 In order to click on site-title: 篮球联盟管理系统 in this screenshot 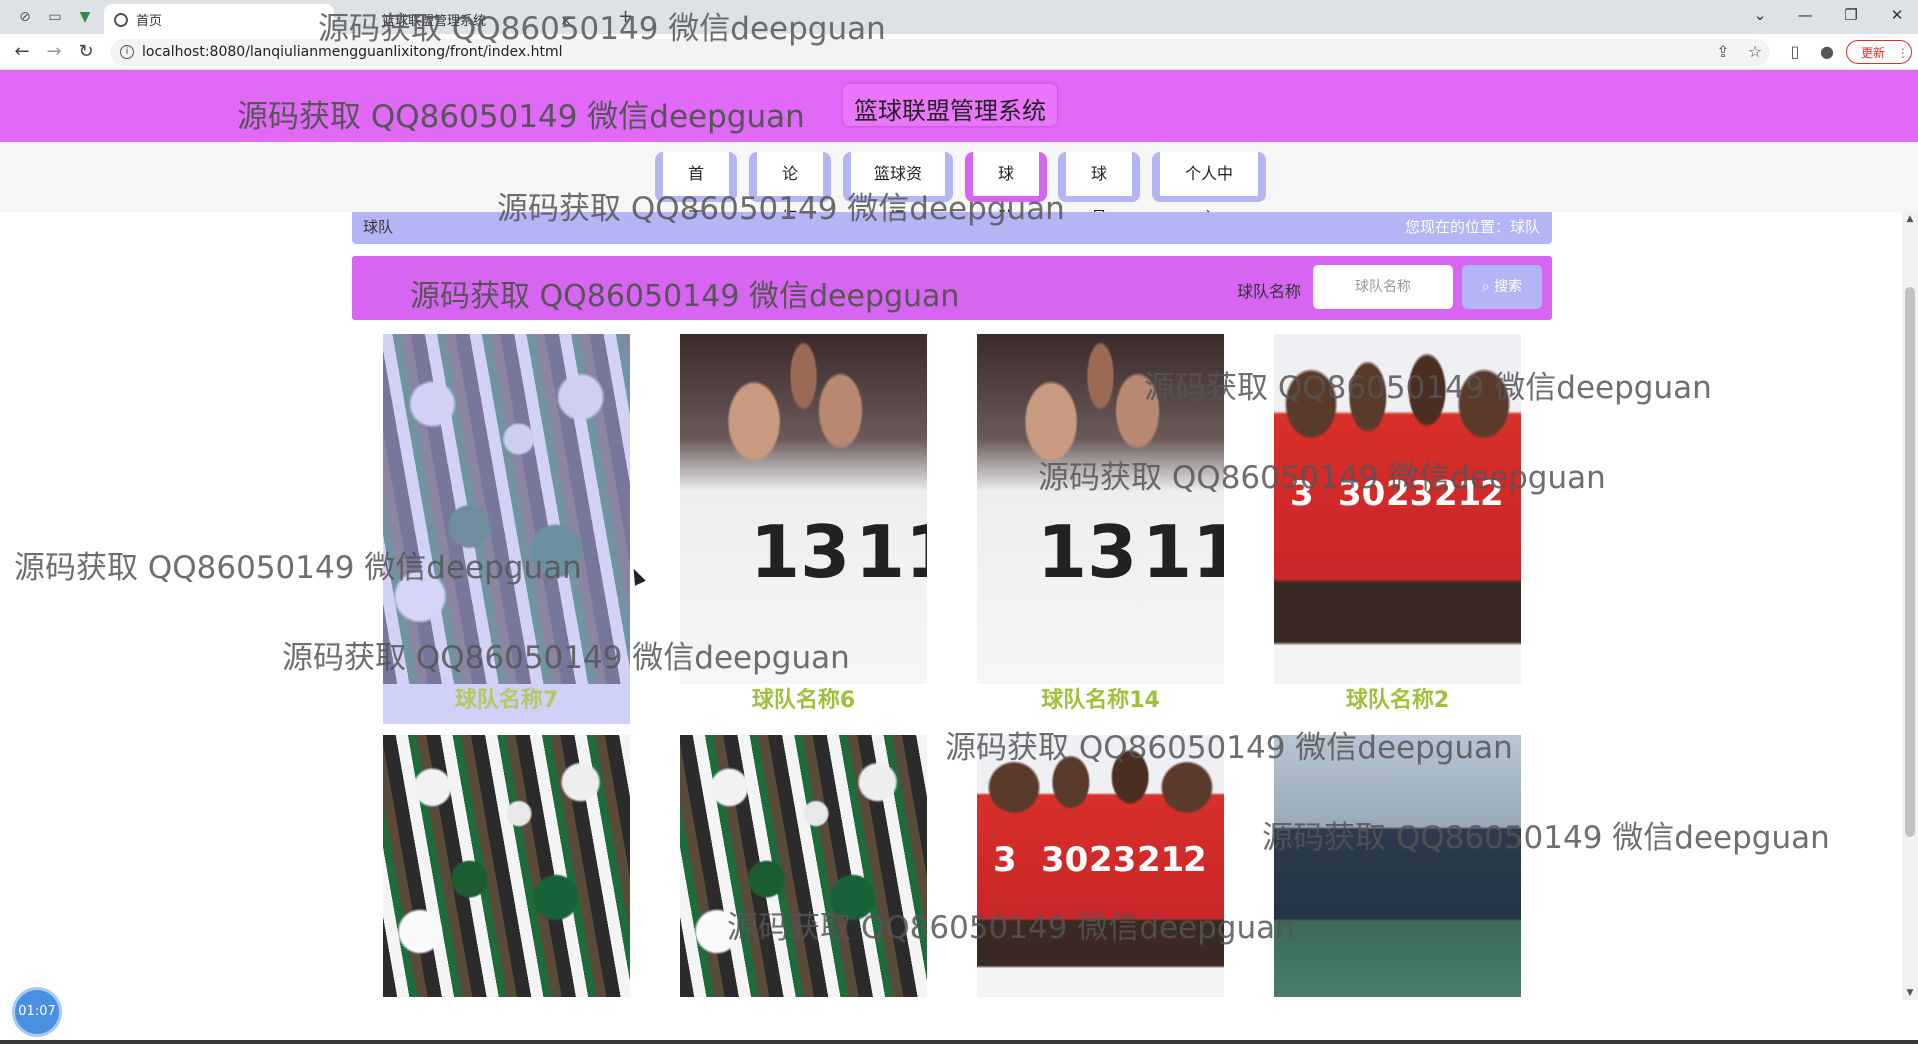, I will do `click(950, 105)`.